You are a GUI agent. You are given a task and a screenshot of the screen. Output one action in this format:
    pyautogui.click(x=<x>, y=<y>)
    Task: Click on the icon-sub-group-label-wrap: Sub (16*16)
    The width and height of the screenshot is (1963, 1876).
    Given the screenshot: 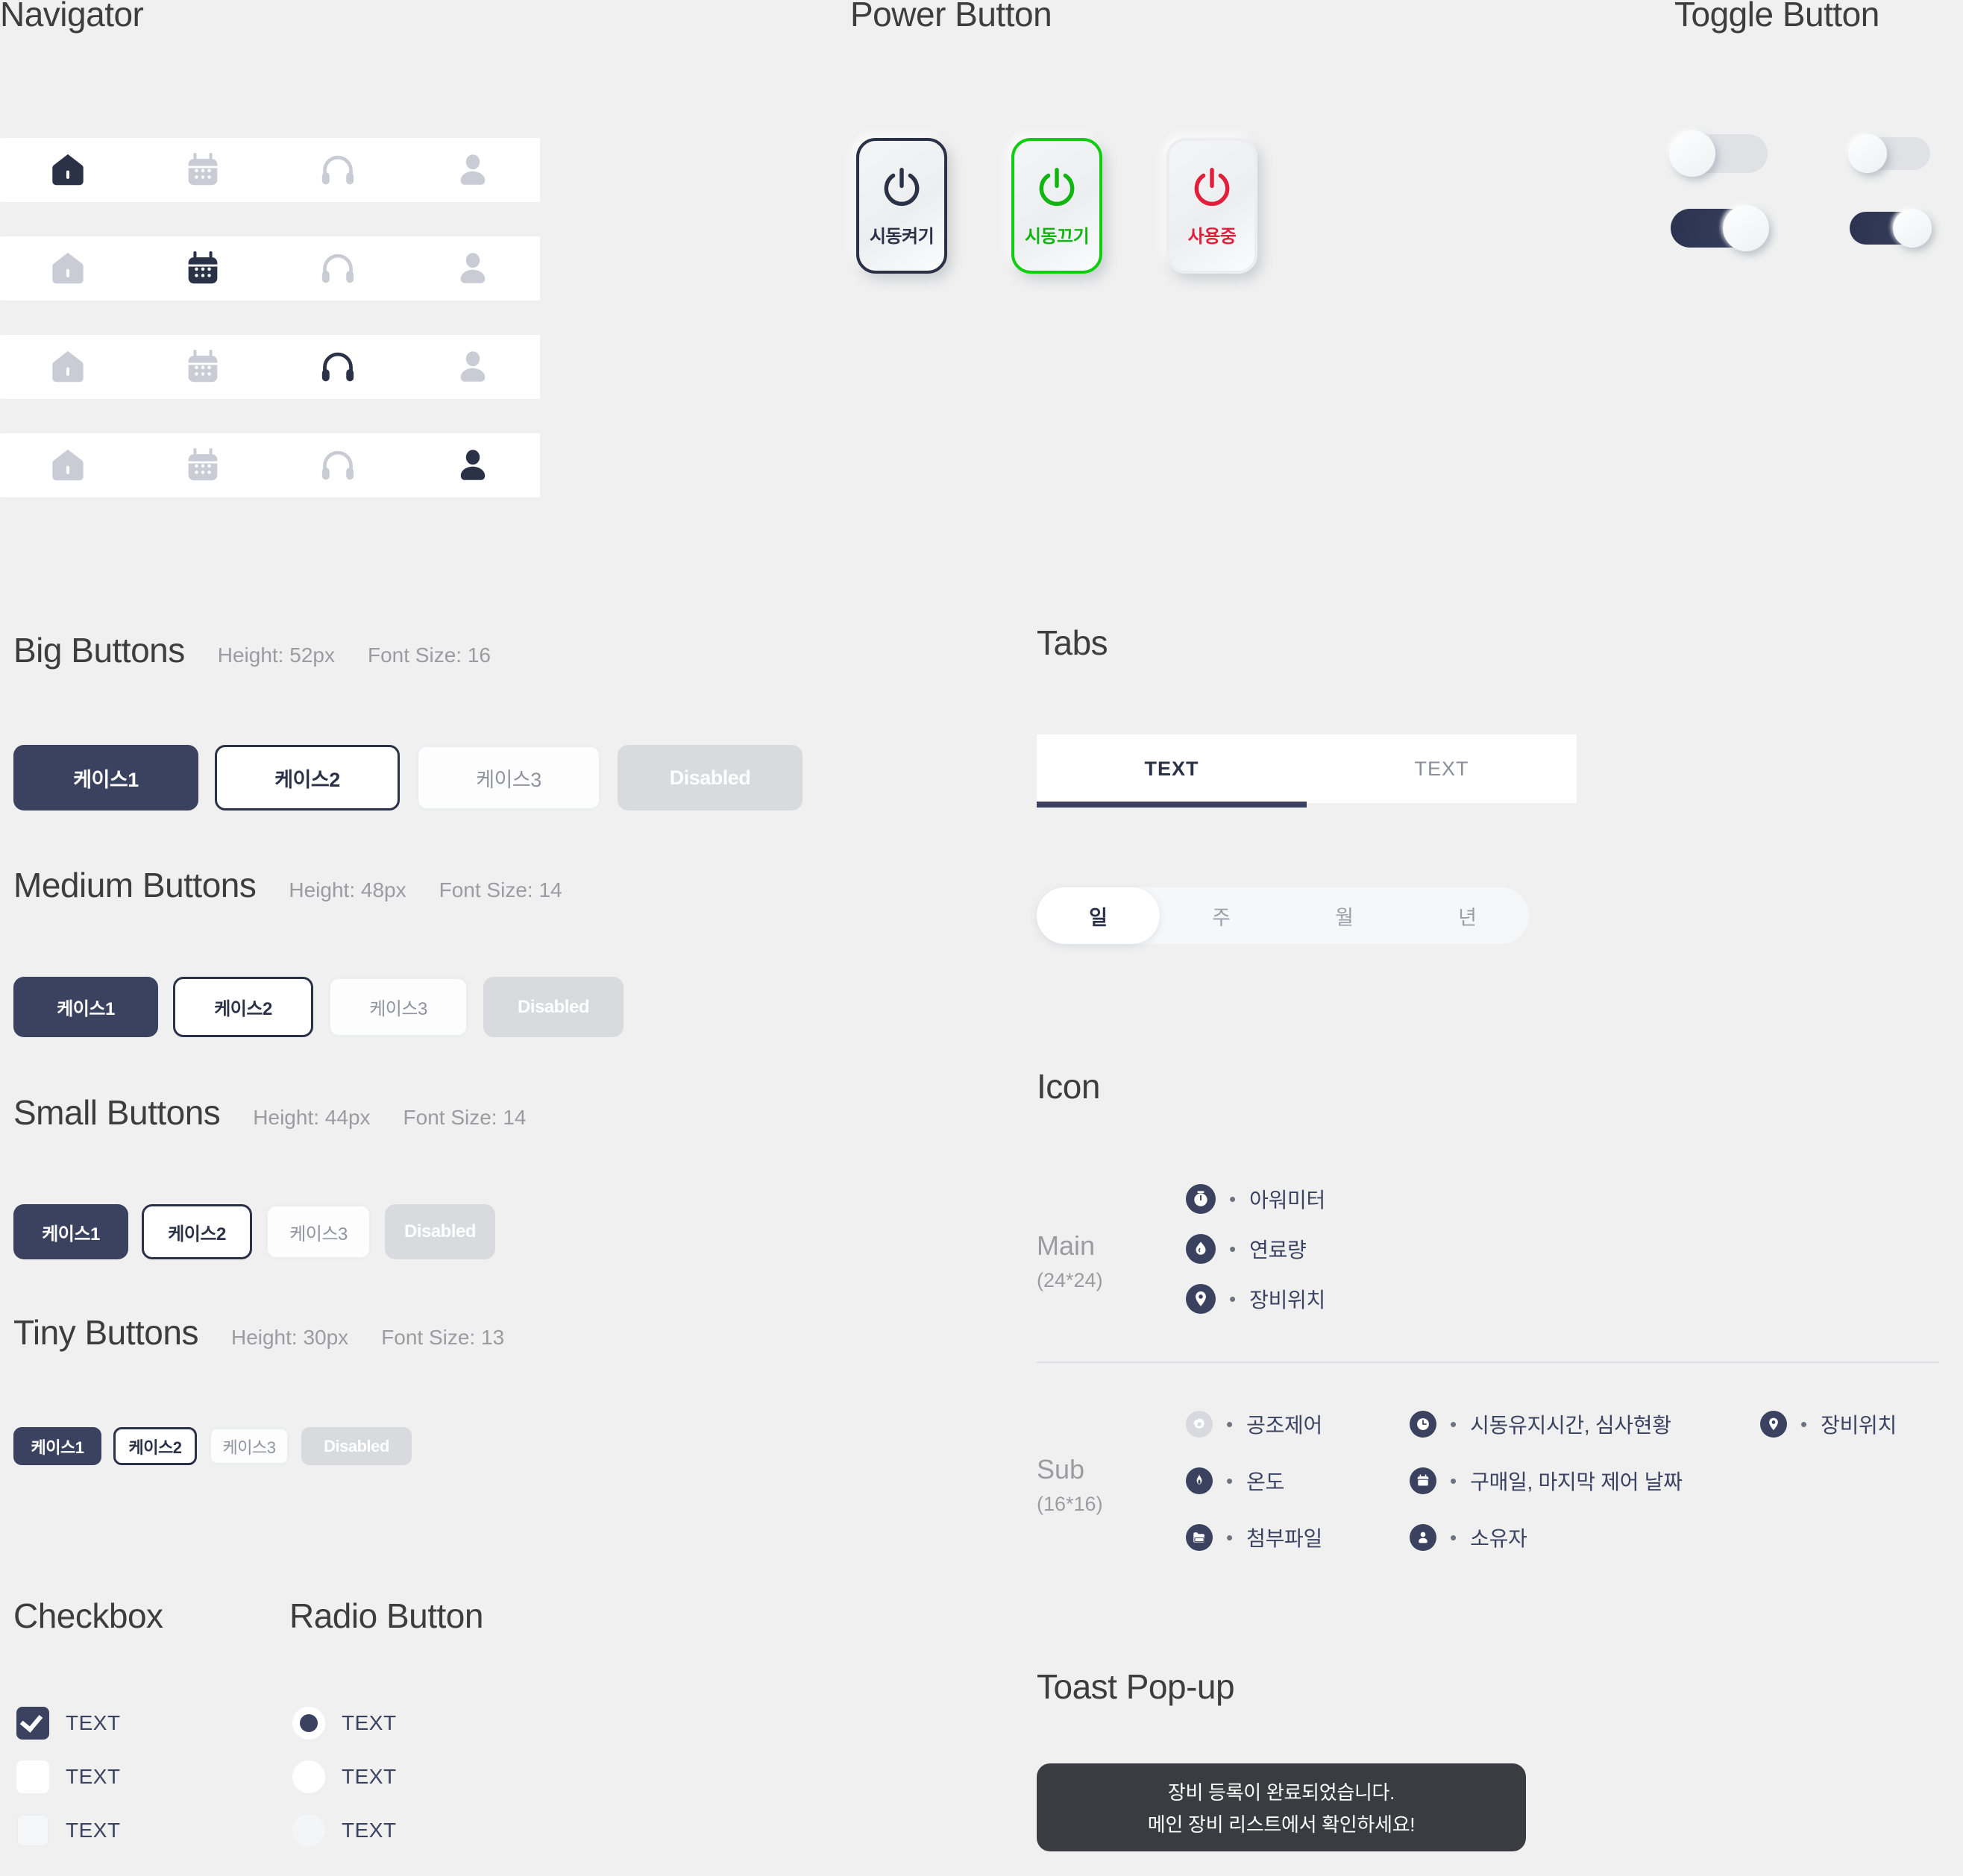 What is the action you would take?
    pyautogui.click(x=1070, y=1485)
    